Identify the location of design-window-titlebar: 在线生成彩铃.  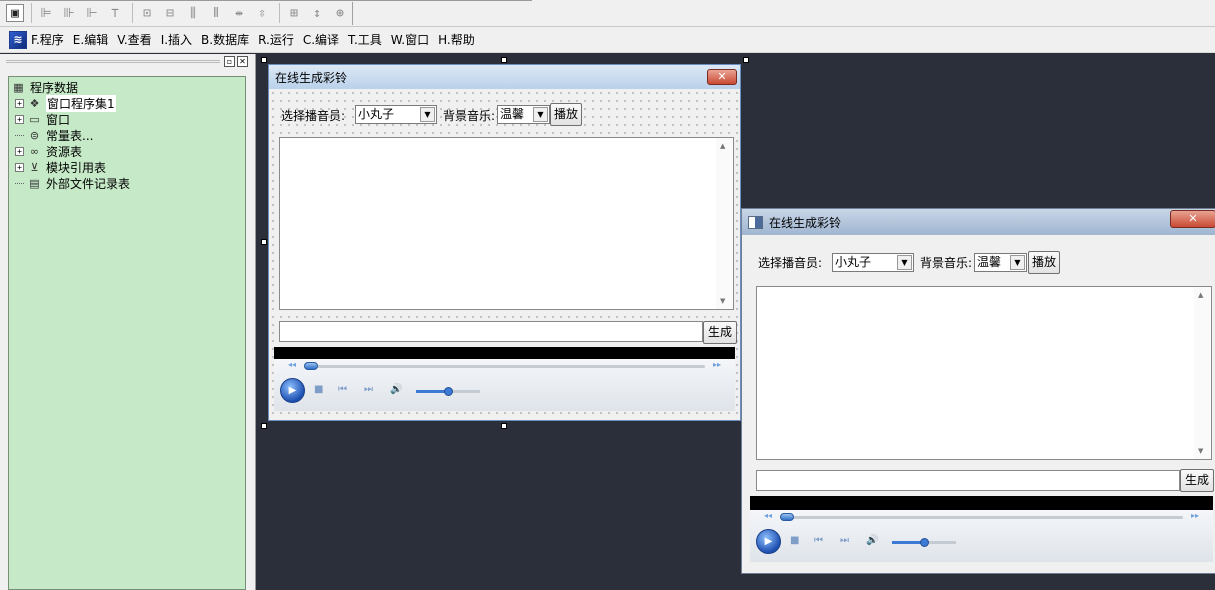
(504, 77).